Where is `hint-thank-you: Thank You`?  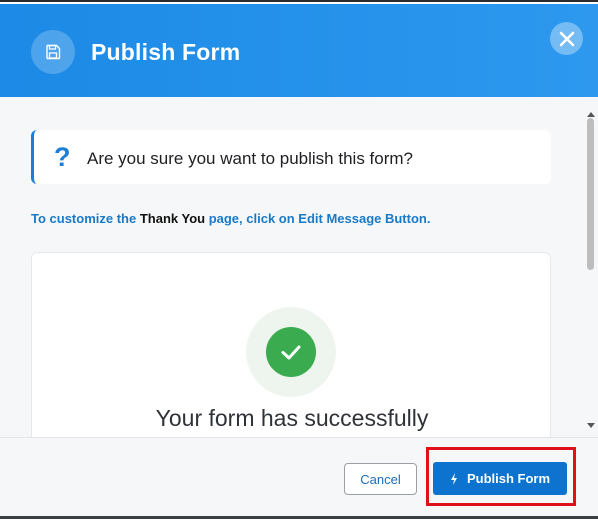
hint-thank-you: Thank You is located at coordinates (172, 218).